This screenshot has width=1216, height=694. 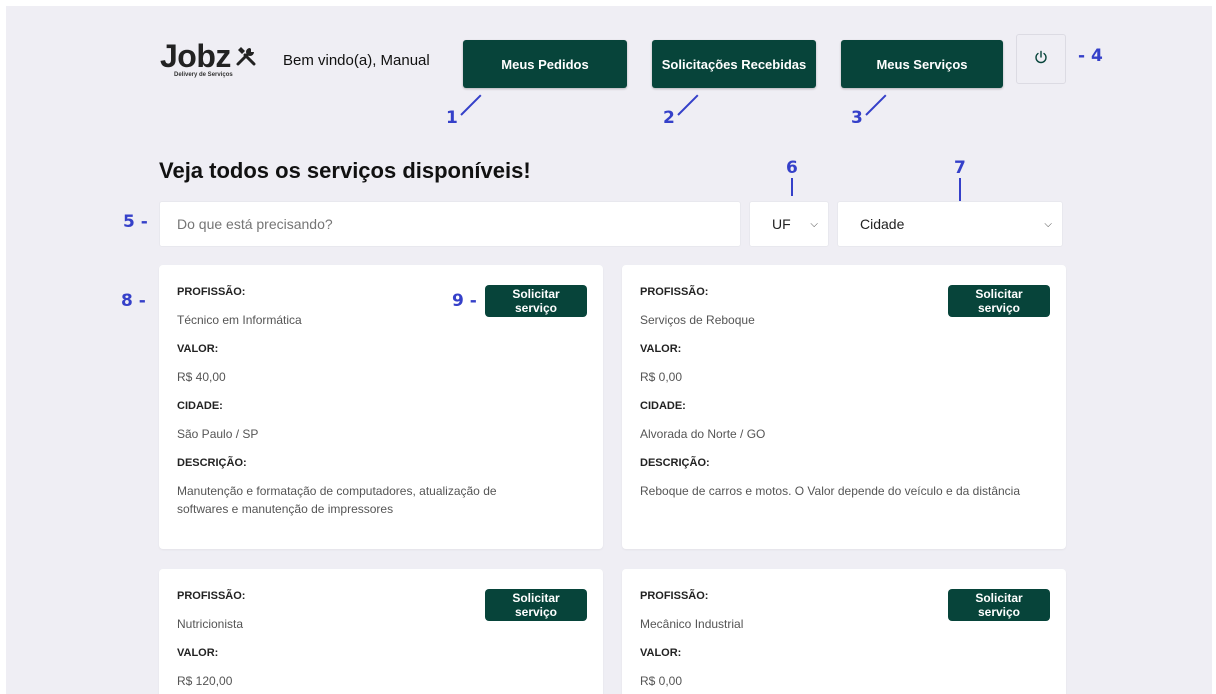 I want to click on logo: Jobz Delivery de Serviços, so click(x=208, y=59).